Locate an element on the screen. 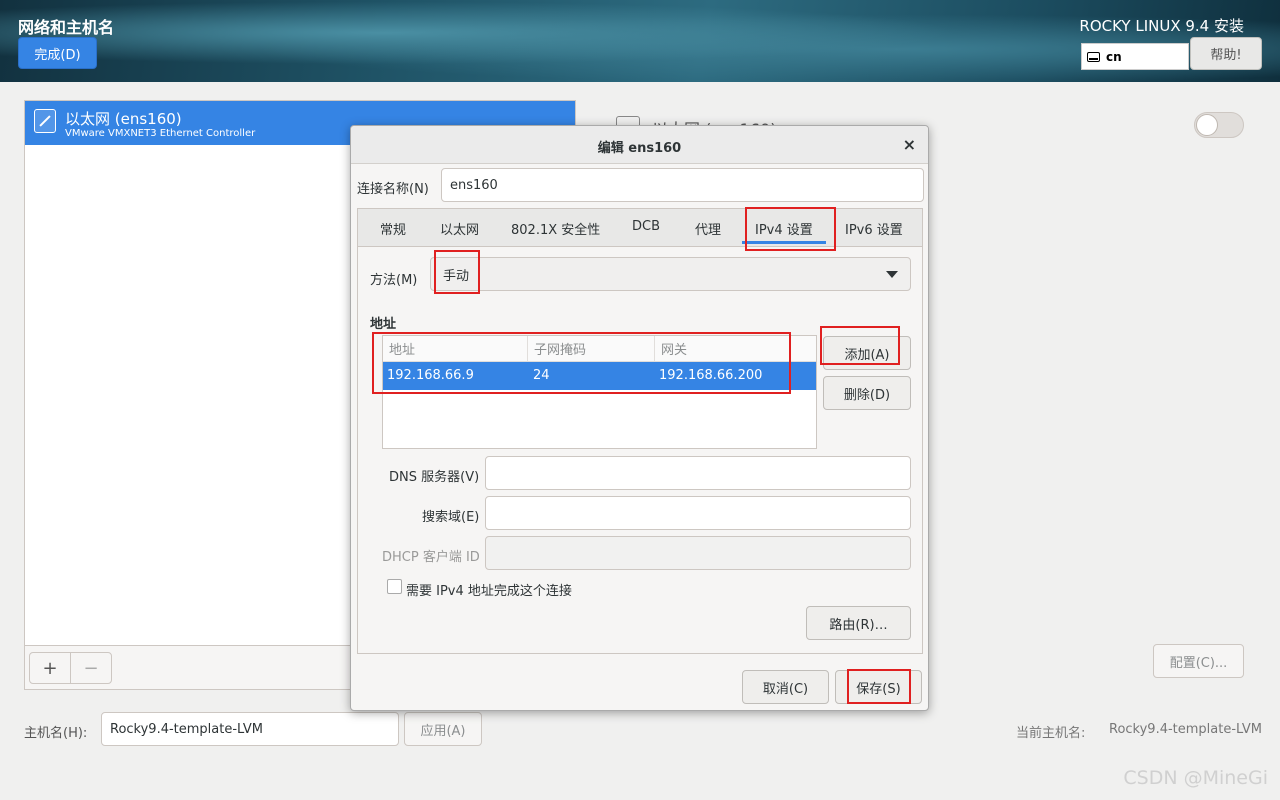  require-ipv4-label: 需要 IPv4 地址完成这个连接 is located at coordinates (489, 591).